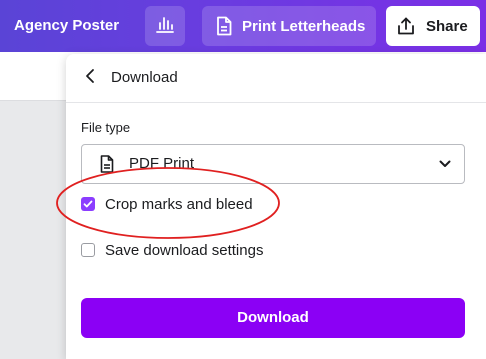 The width and height of the screenshot is (486, 359). I want to click on panel-title: Download, so click(144, 77).